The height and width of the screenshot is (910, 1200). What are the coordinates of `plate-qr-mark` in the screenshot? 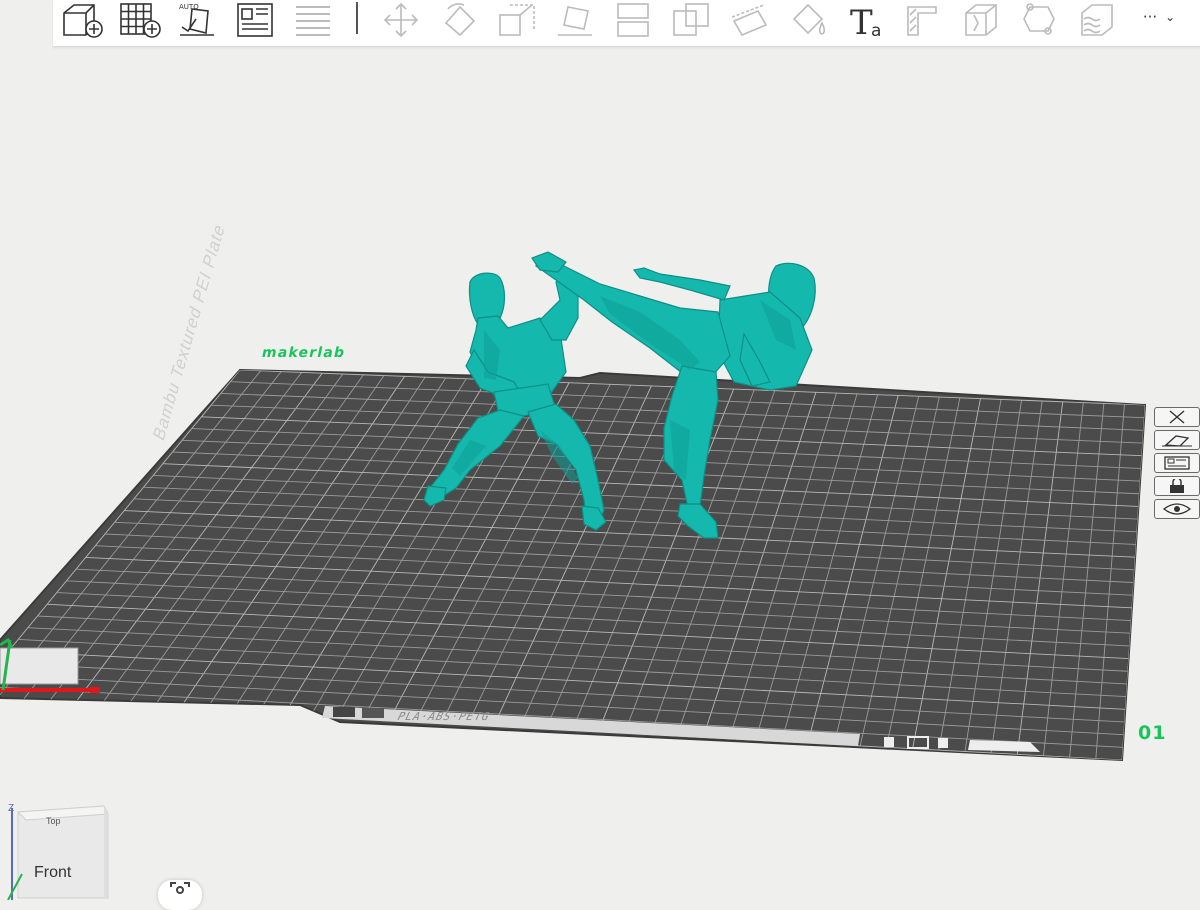 It's located at (344, 712).